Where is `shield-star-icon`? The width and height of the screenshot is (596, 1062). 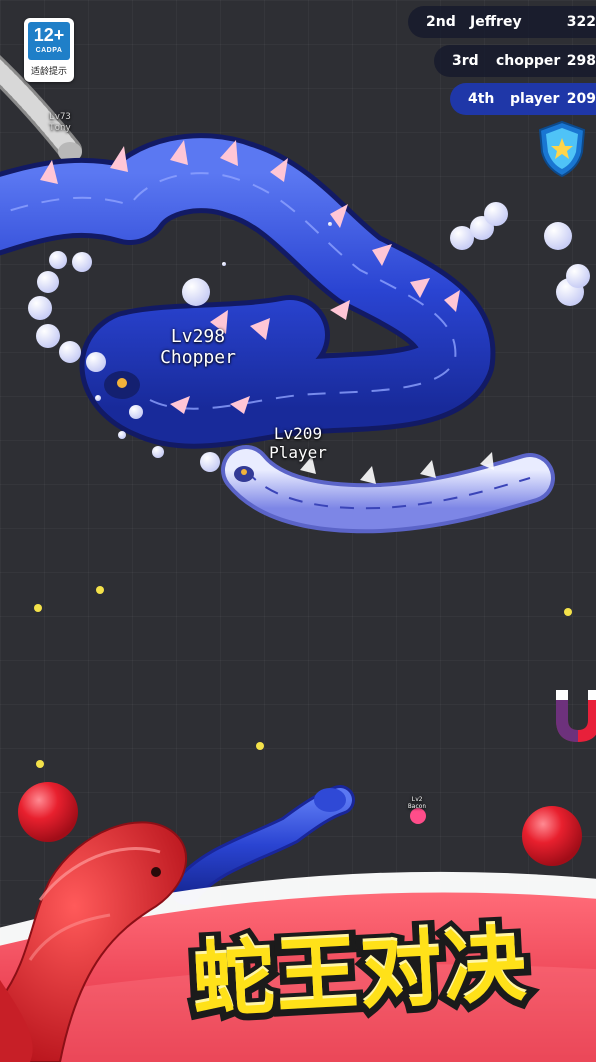
shield-star-icon is located at coordinates (562, 149).